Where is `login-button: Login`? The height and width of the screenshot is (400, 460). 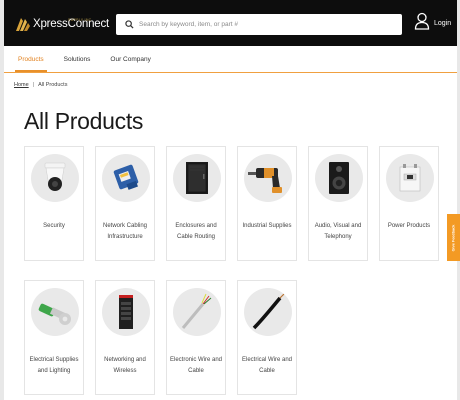 login-button: Login is located at coordinates (432, 23).